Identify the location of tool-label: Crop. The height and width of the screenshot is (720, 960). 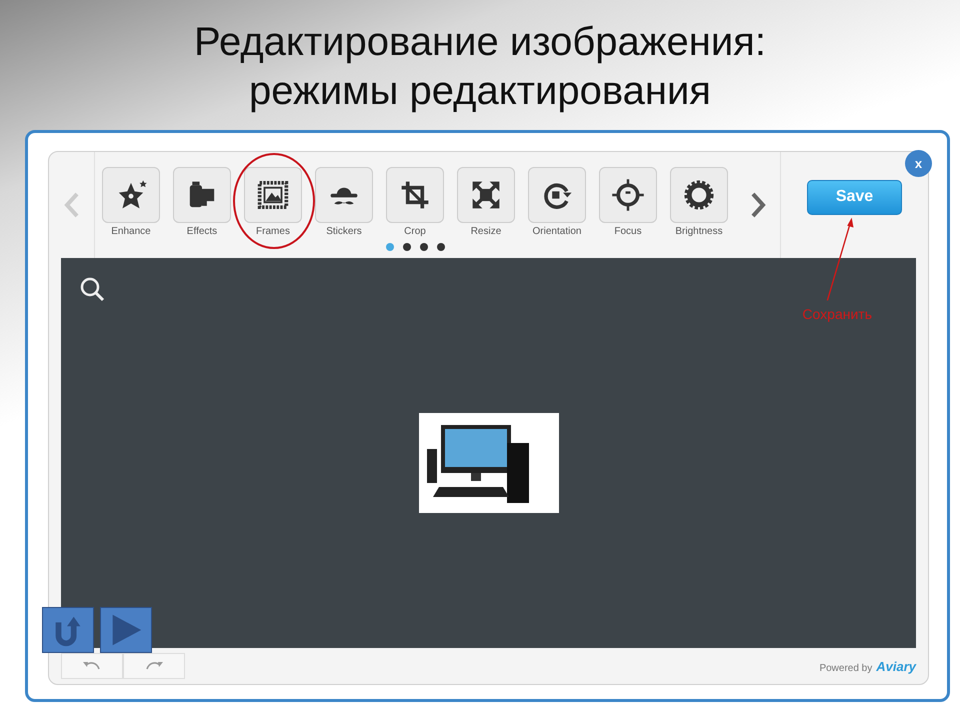
(415, 231).